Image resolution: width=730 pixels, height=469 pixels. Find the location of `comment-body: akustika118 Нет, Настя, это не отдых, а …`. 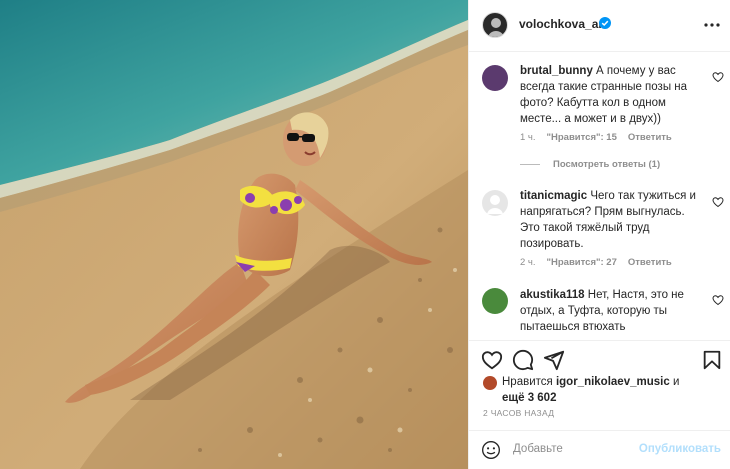

comment-body: akustika118 Нет, Настя, это не отдых, а … is located at coordinates (612, 311).